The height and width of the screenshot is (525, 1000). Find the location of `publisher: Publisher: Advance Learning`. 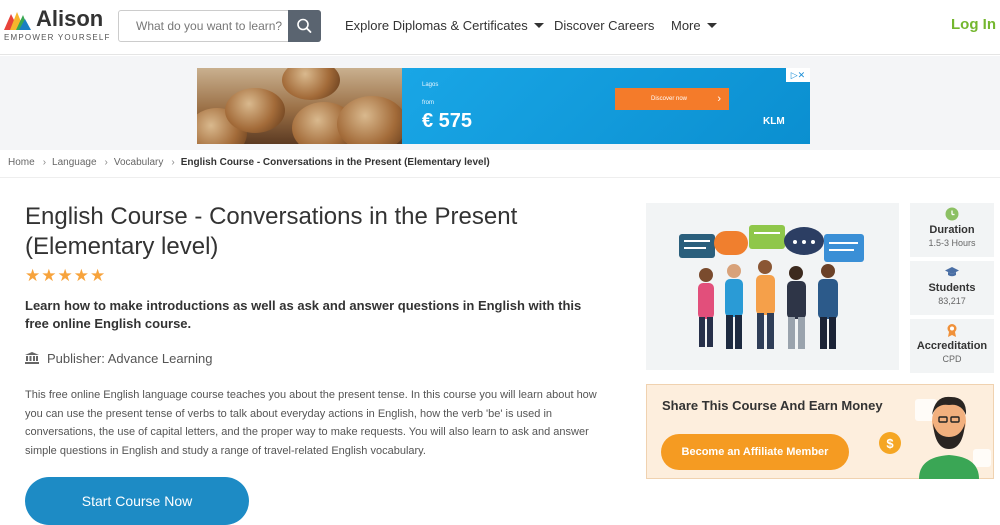

publisher: Publisher: Advance Learning is located at coordinates (119, 358).